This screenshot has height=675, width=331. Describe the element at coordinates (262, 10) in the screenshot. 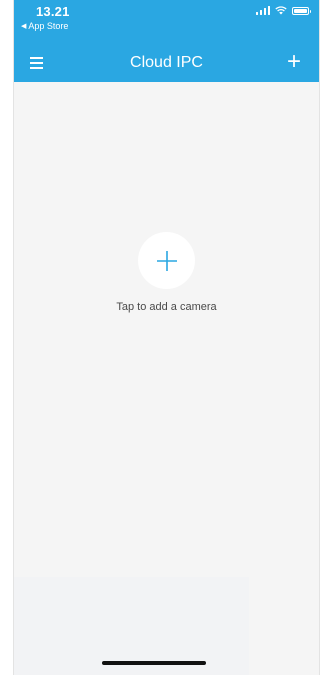

I see `signal-icon` at that location.